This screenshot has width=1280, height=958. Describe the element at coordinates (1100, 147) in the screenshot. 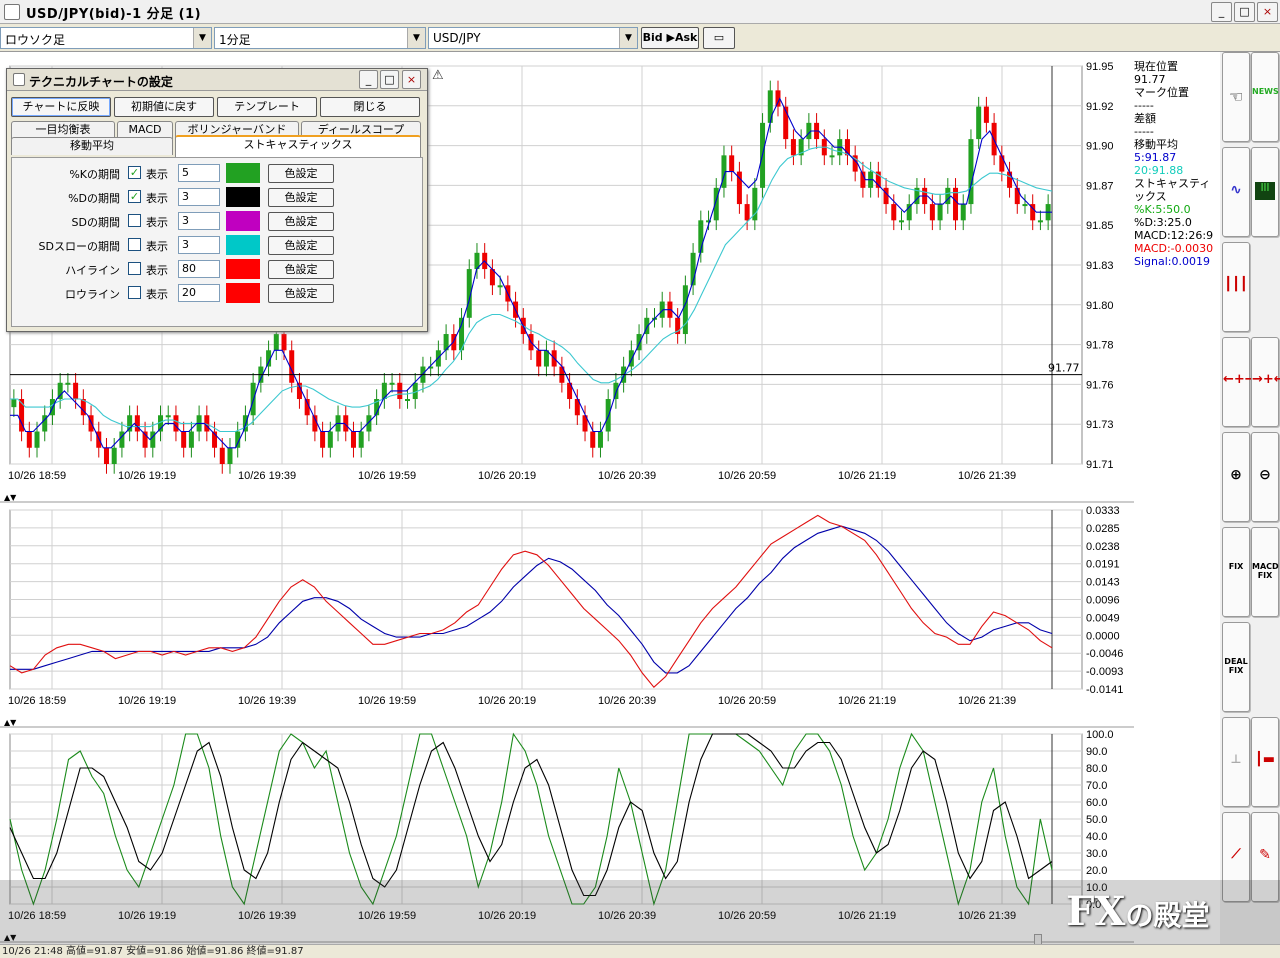

I see `y-tick-label: 91.90` at that location.